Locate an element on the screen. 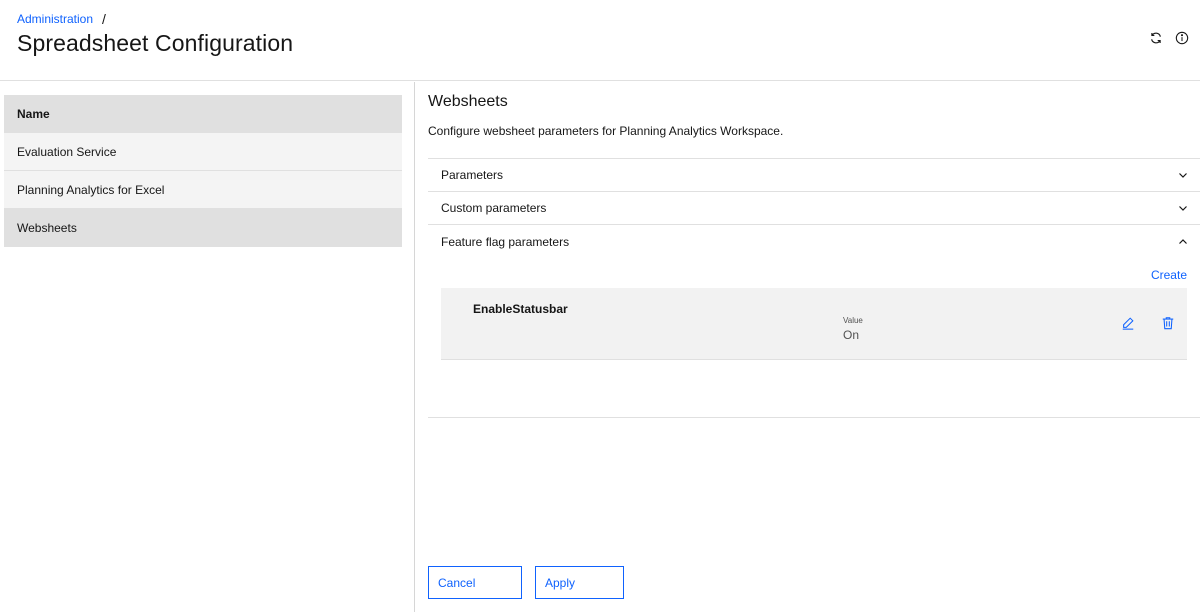 This screenshot has width=1200, height=612. list-item-planning-analytics-for-excel: Planning Analytics for Excel is located at coordinates (203, 190).